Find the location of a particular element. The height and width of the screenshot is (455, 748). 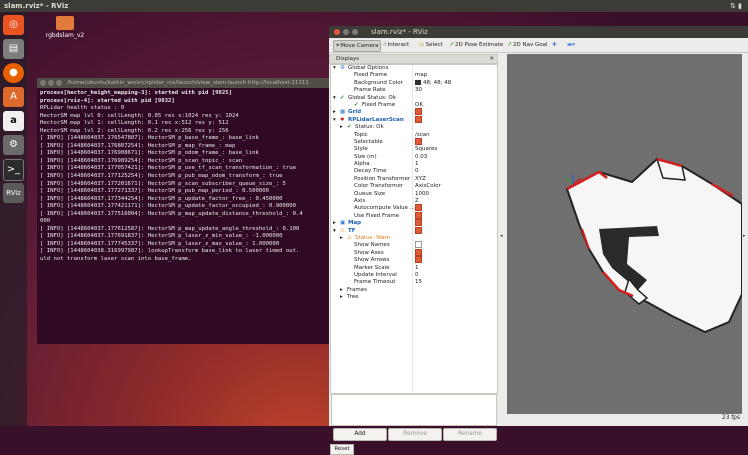

display-property-row: Show Names is located at coordinates (414, 245).